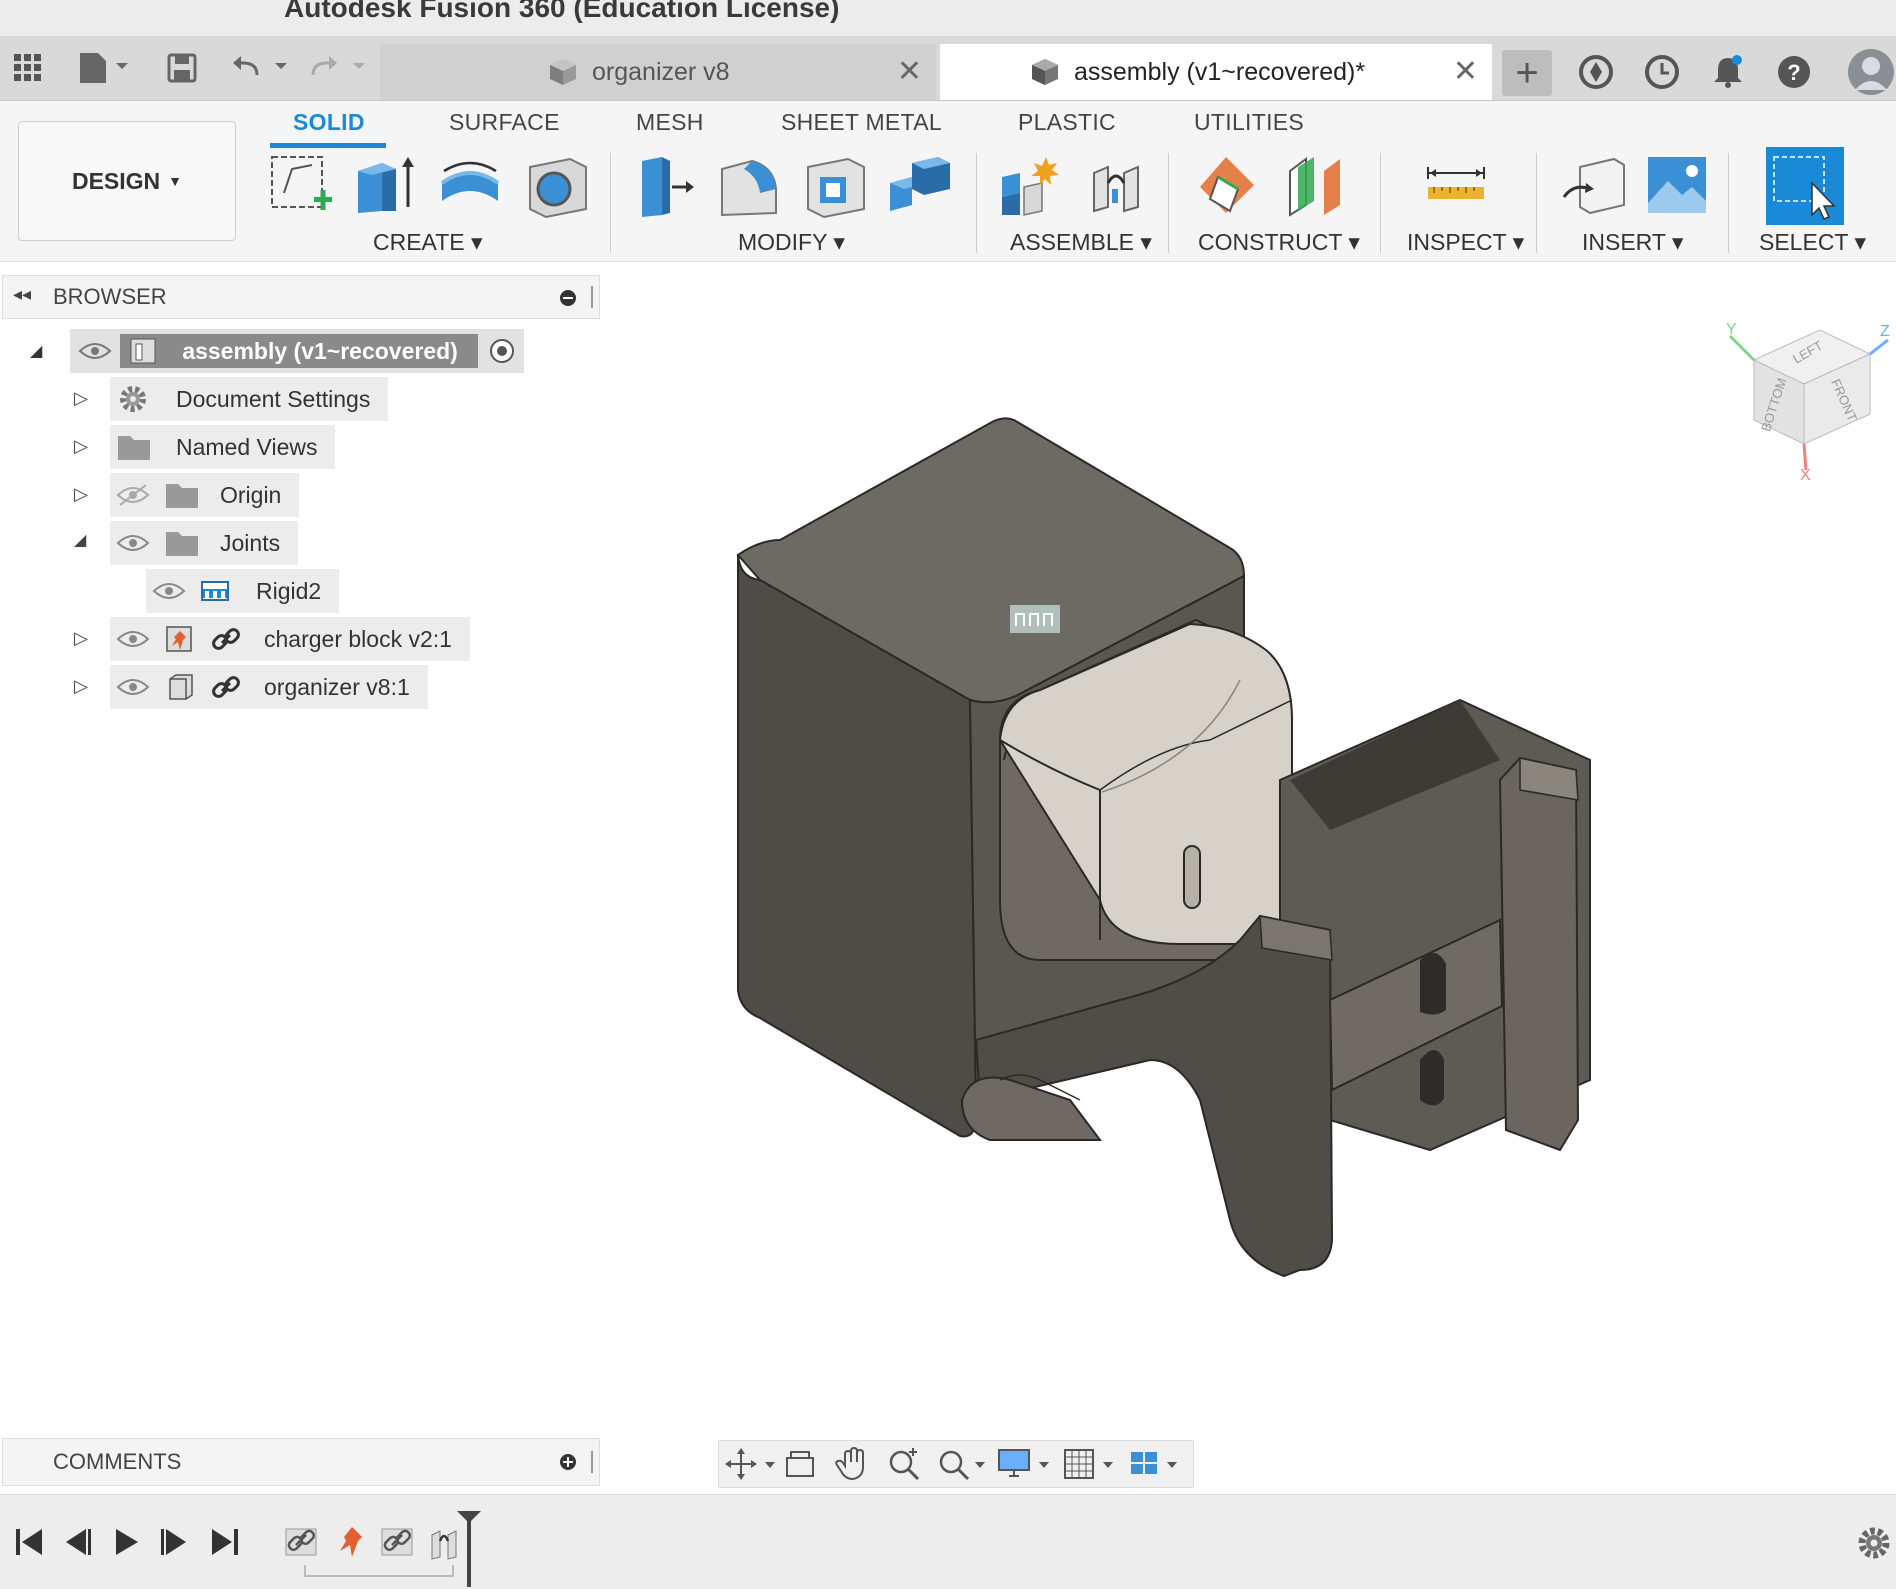  What do you see at coordinates (1279, 242) in the screenshot?
I see `construct-menu: CONSTRUCT ▾` at bounding box center [1279, 242].